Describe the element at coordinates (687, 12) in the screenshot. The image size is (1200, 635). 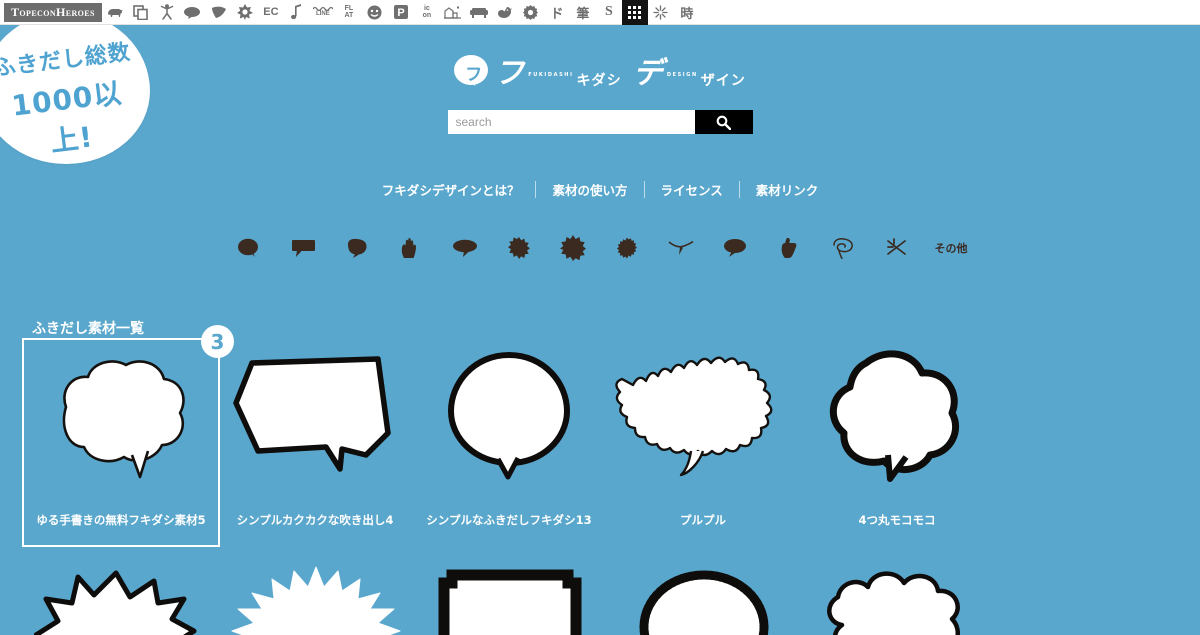
I see `time-icon: 時` at that location.